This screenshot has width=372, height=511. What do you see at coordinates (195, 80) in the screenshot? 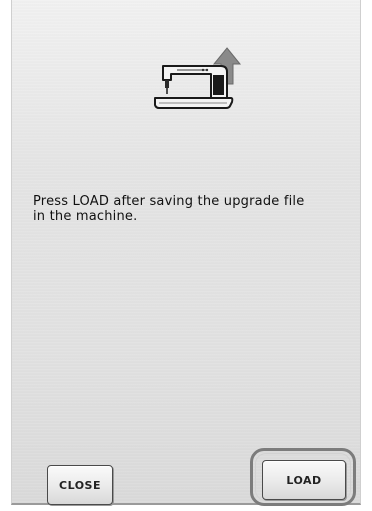
I see `sewing-machine-upgrade-icon` at bounding box center [195, 80].